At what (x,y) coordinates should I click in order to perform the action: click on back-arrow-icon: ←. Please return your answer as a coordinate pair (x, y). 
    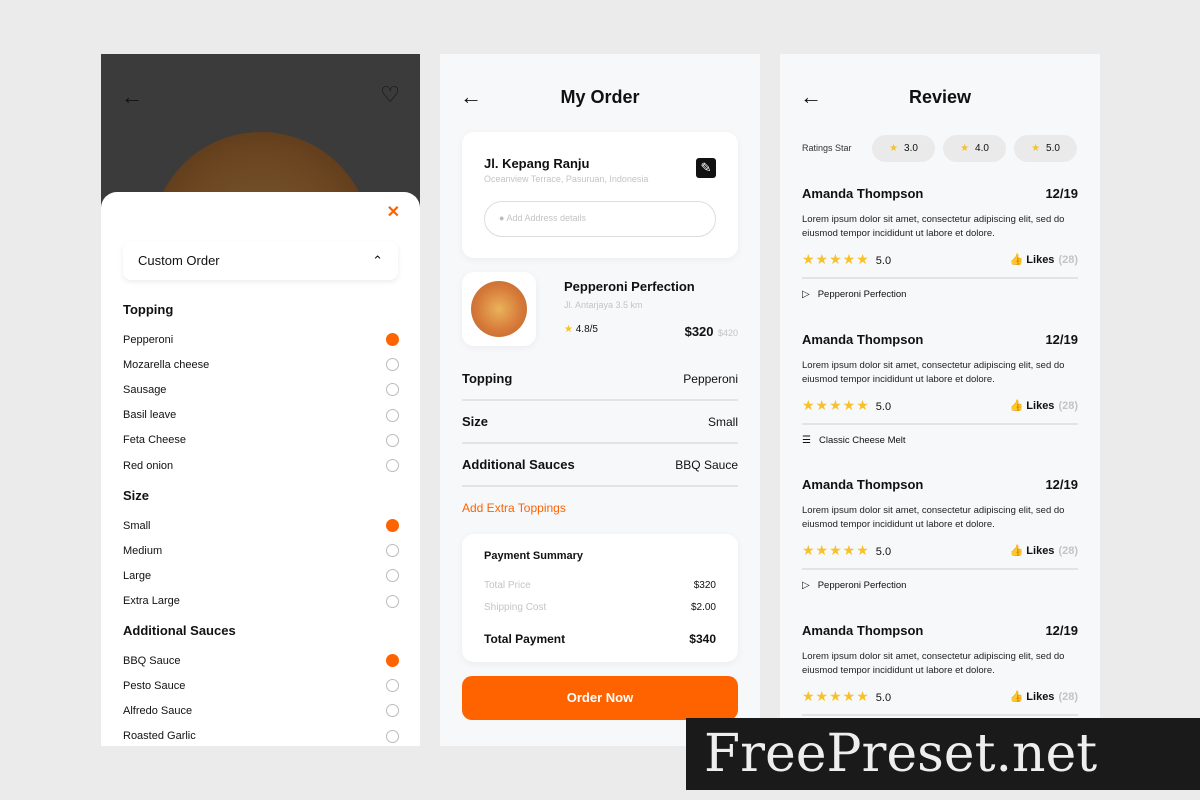
    Looking at the image, I should click on (132, 97).